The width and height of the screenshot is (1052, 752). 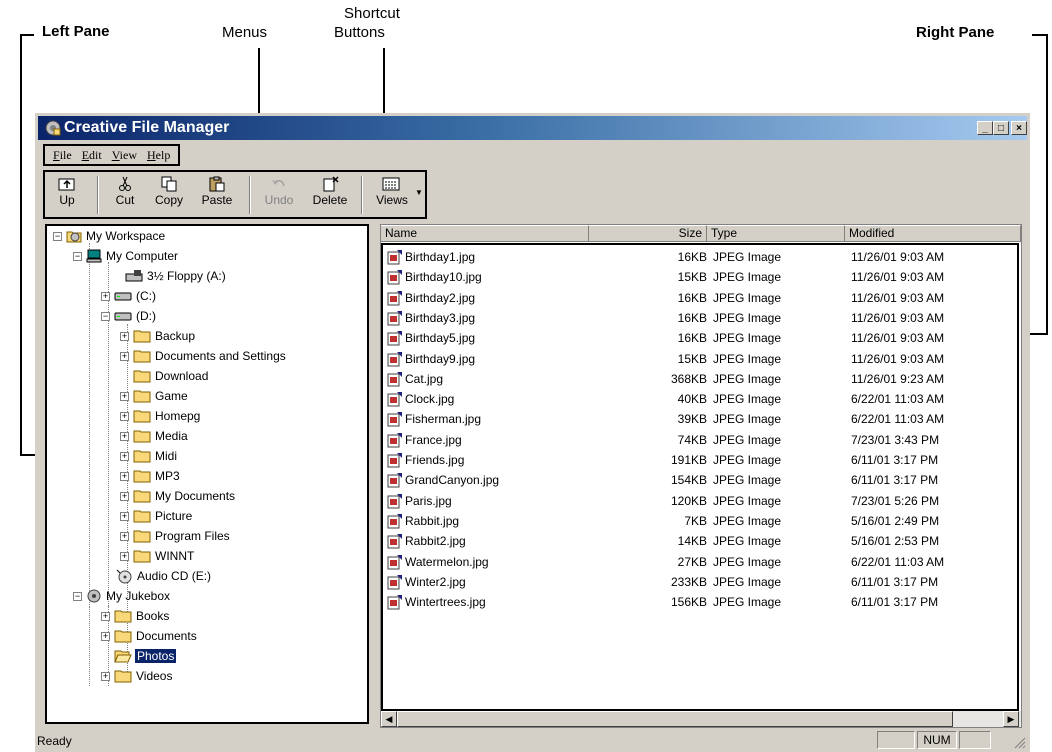 I want to click on tree-folder-photos: Photos, so click(x=145, y=656).